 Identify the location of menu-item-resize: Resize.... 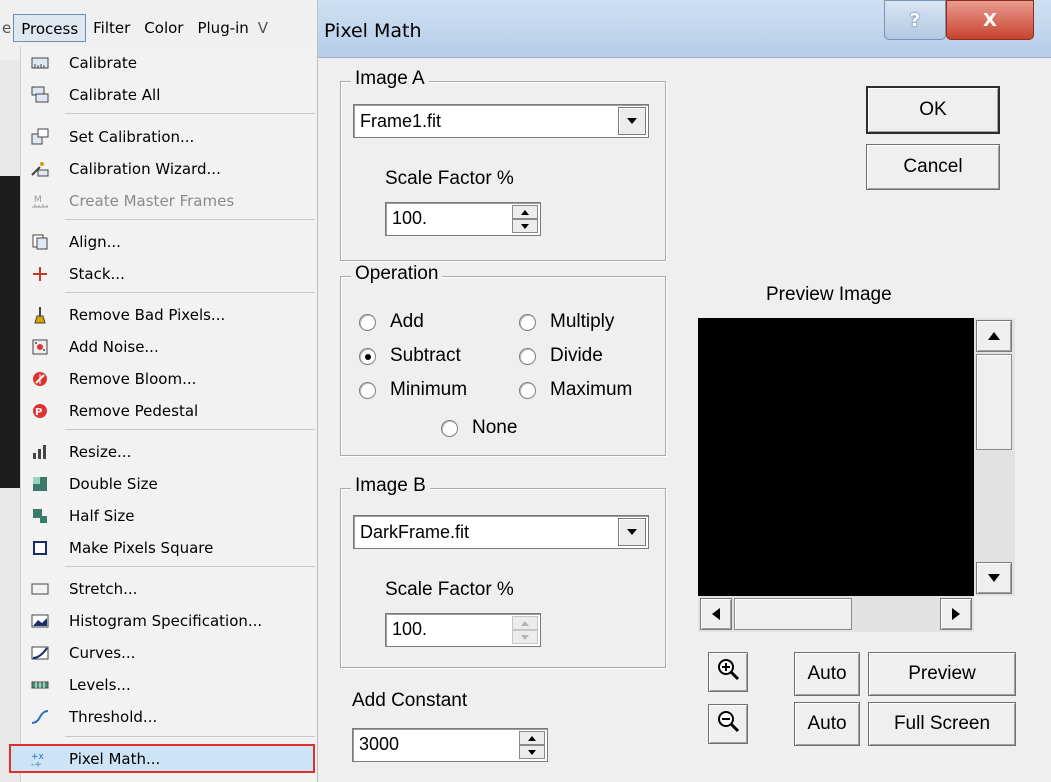
(167, 451).